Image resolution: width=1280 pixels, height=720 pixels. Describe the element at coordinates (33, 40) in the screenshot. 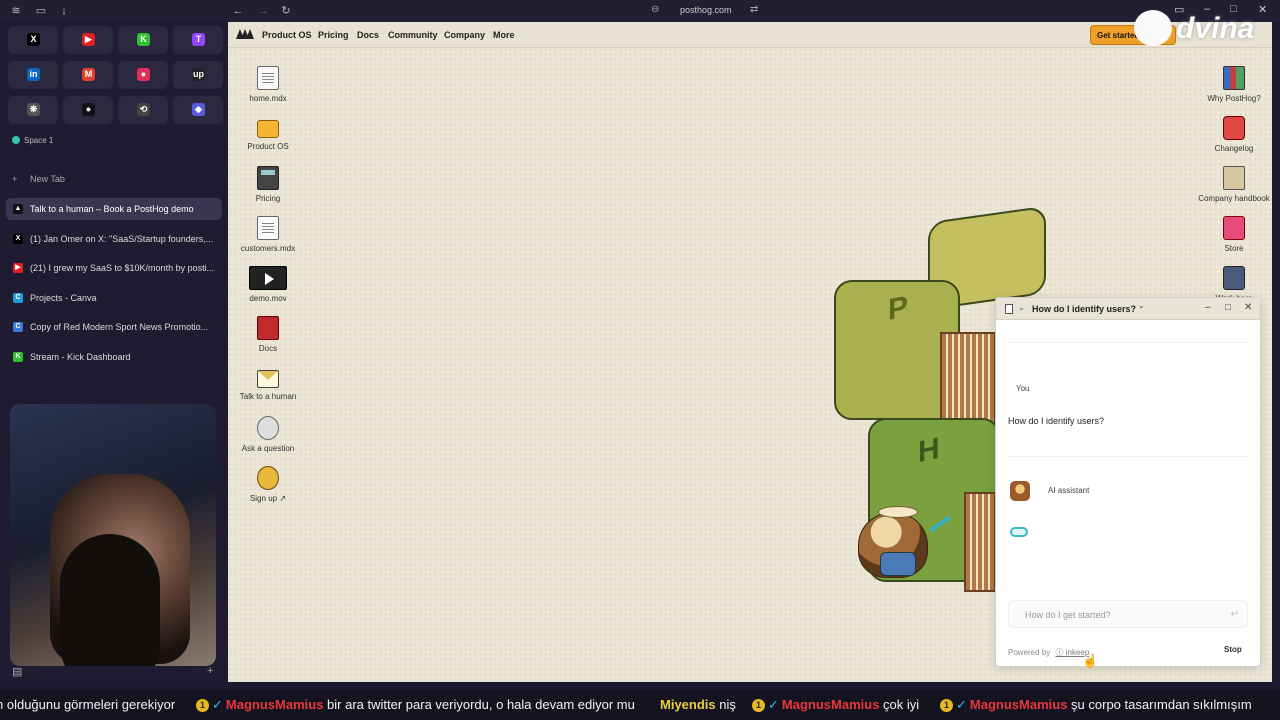

I see `pinned-tab: X` at that location.